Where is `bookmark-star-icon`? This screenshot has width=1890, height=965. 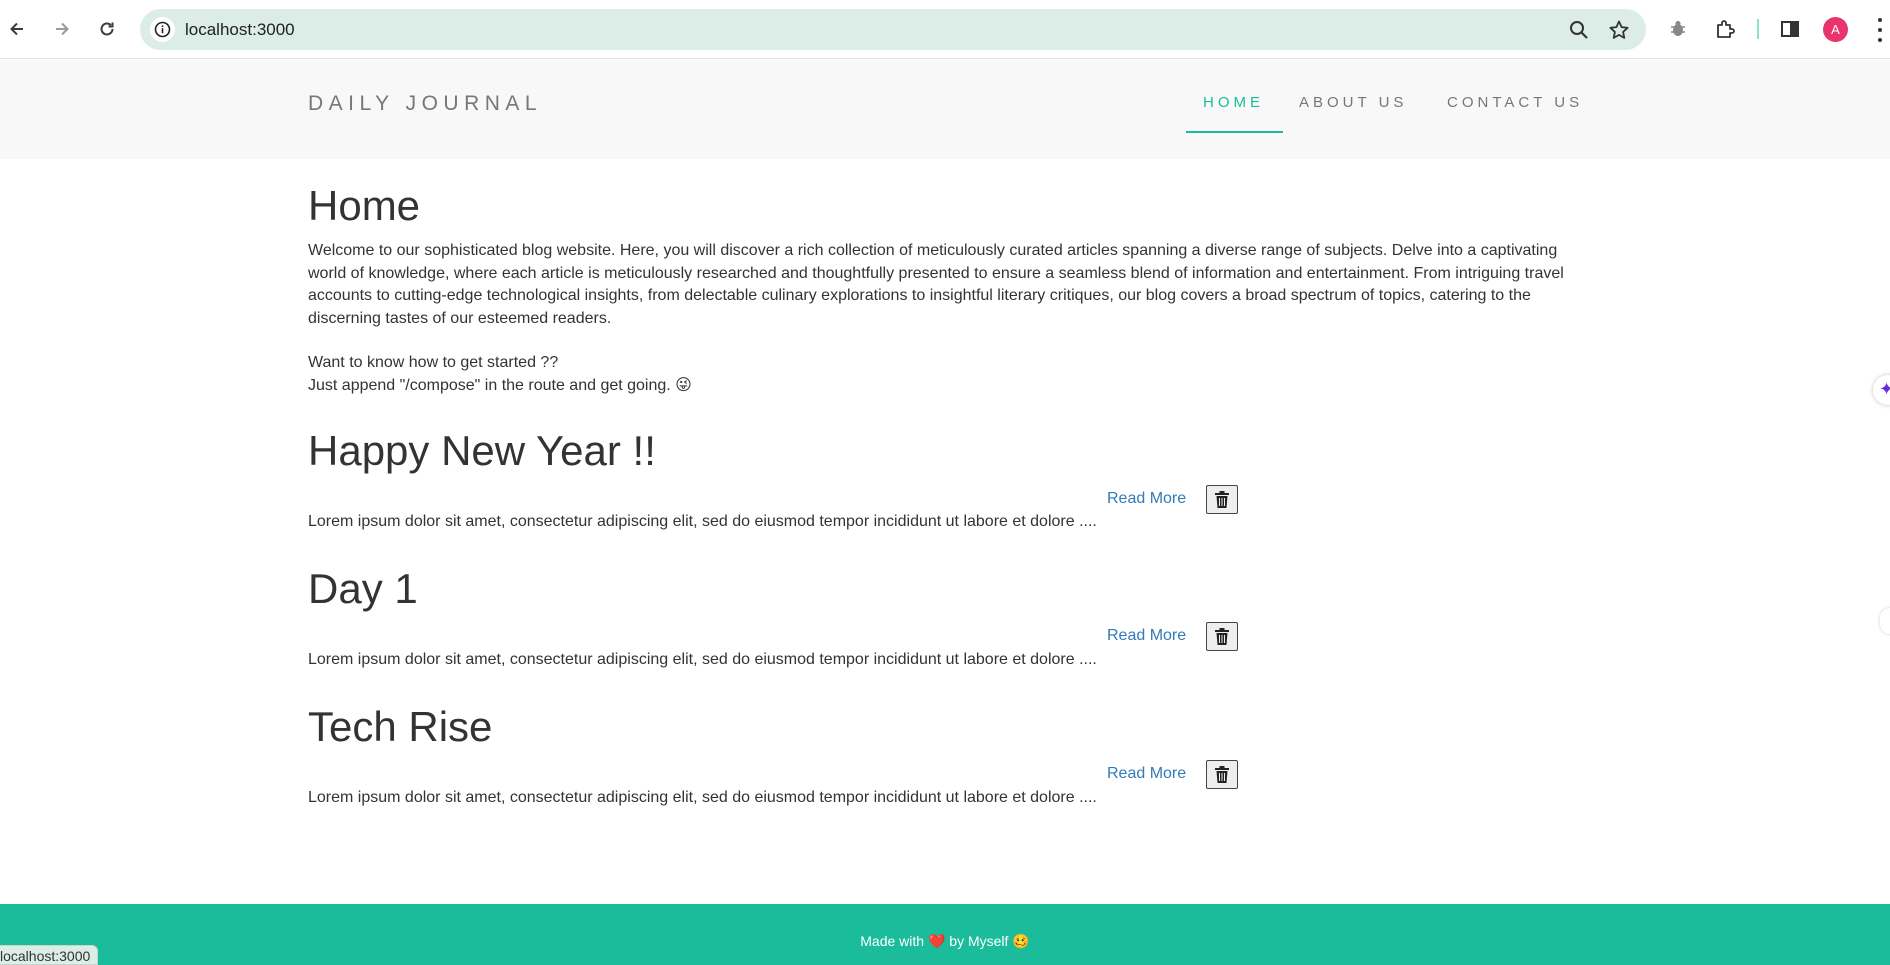 bookmark-star-icon is located at coordinates (1619, 30).